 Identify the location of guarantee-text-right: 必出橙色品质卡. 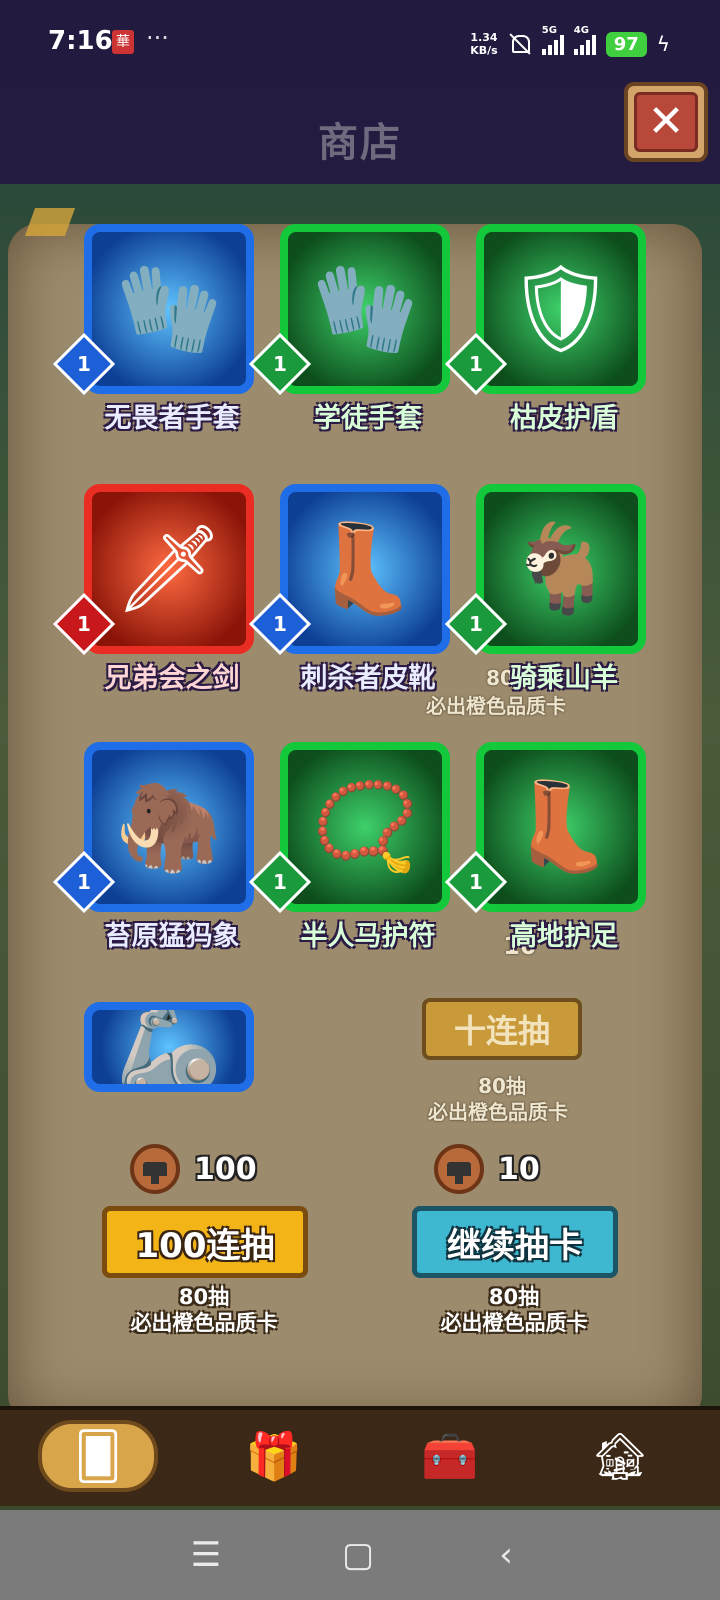
(514, 1323).